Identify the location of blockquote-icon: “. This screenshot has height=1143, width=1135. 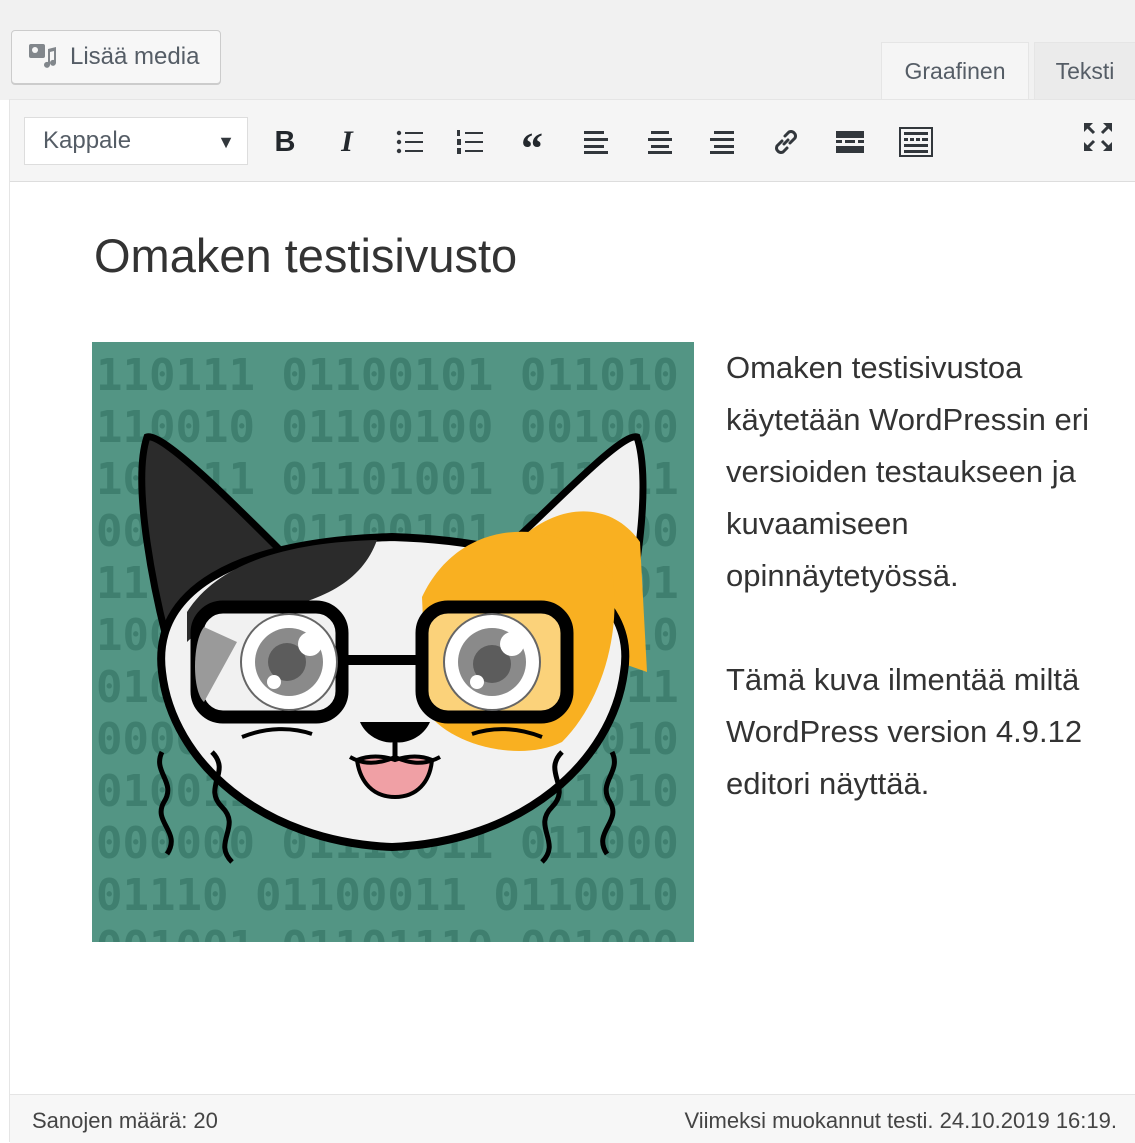
(532, 148).